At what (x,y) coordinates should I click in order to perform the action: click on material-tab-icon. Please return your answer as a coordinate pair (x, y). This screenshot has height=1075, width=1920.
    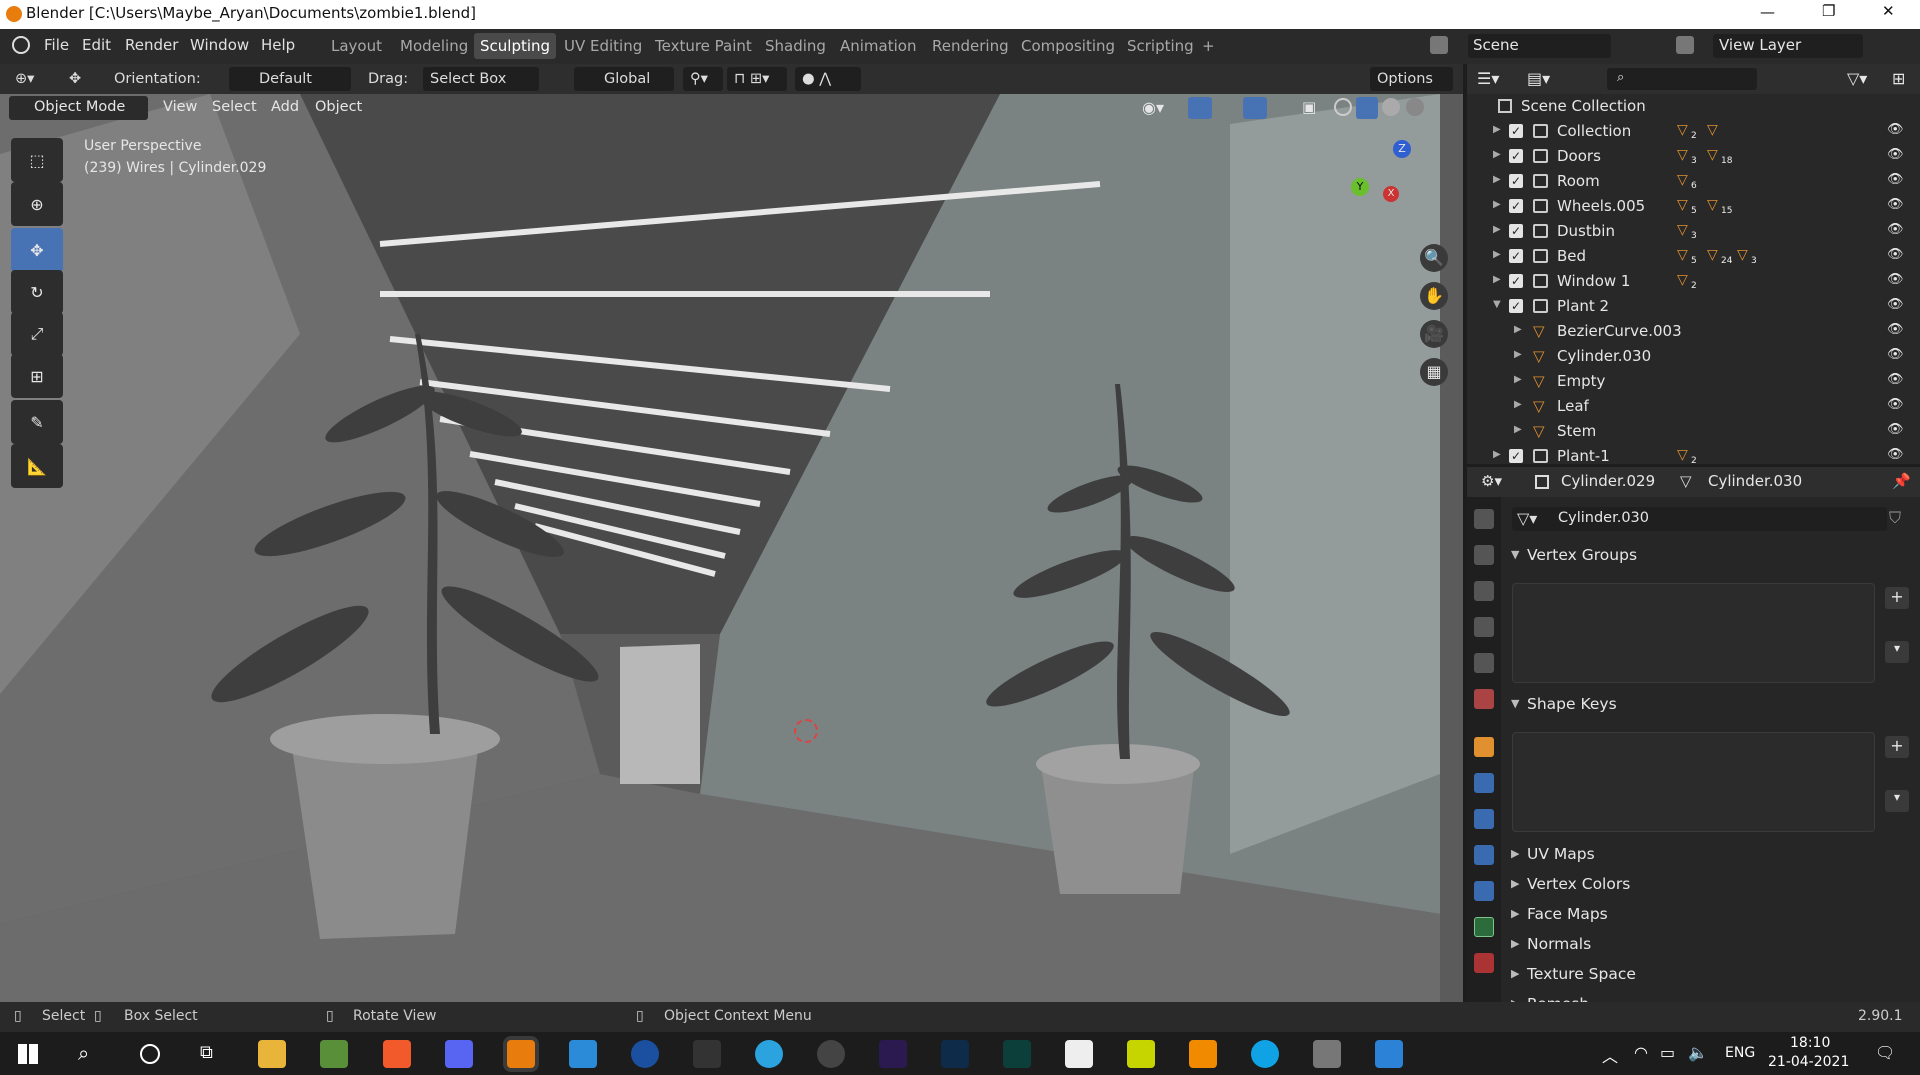
    Looking at the image, I should click on (1484, 963).